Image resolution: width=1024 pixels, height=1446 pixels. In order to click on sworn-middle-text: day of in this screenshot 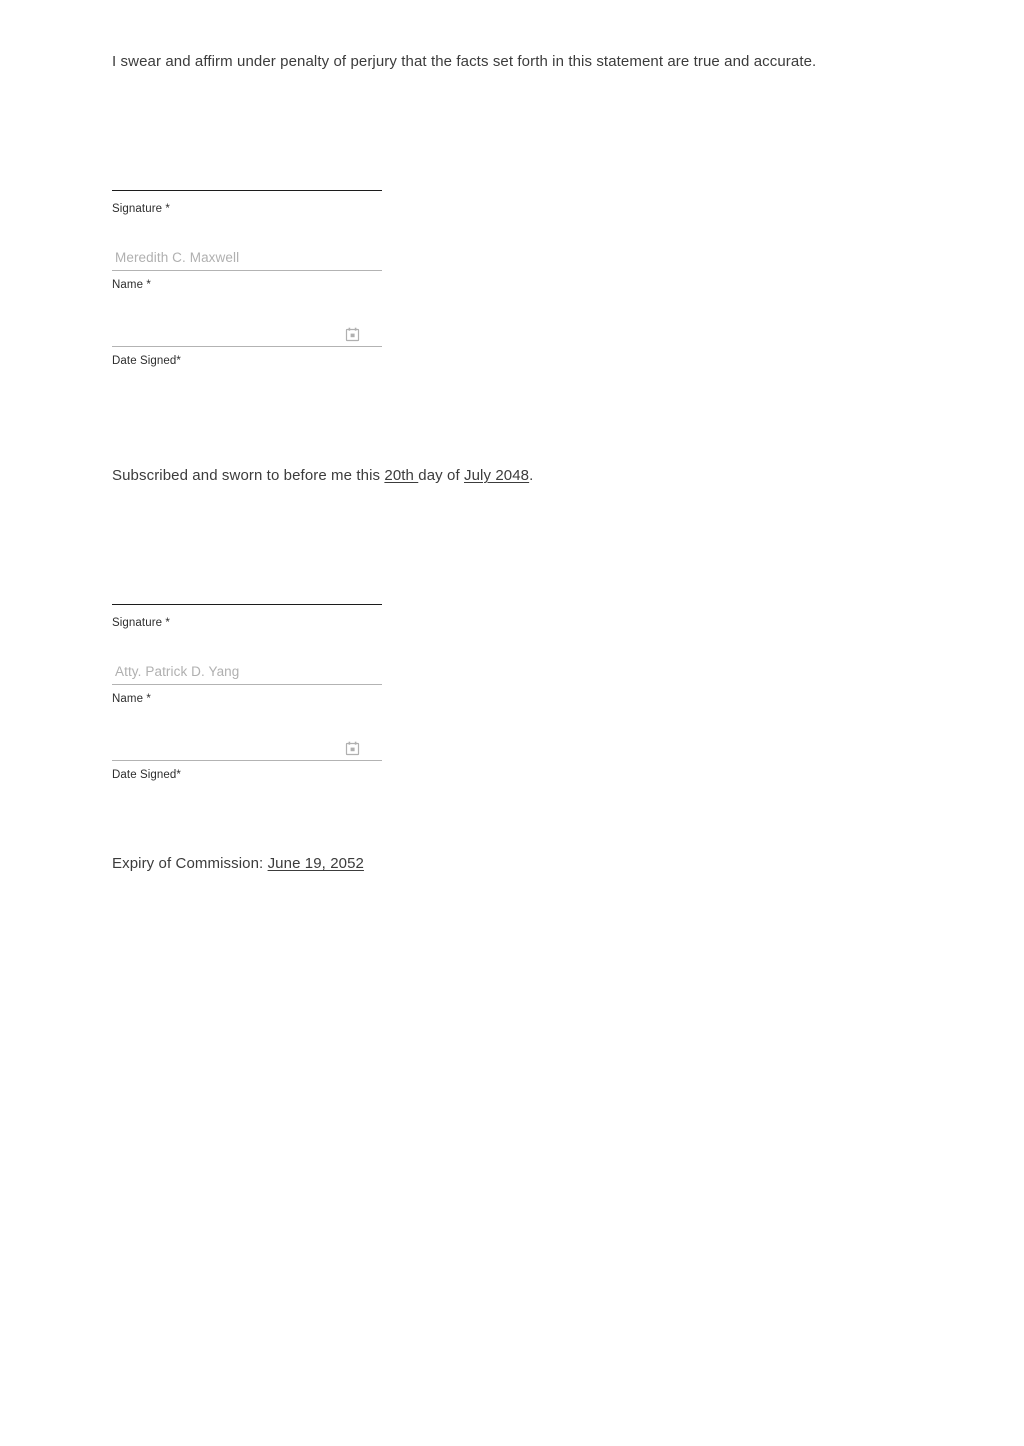, I will do `click(441, 475)`.